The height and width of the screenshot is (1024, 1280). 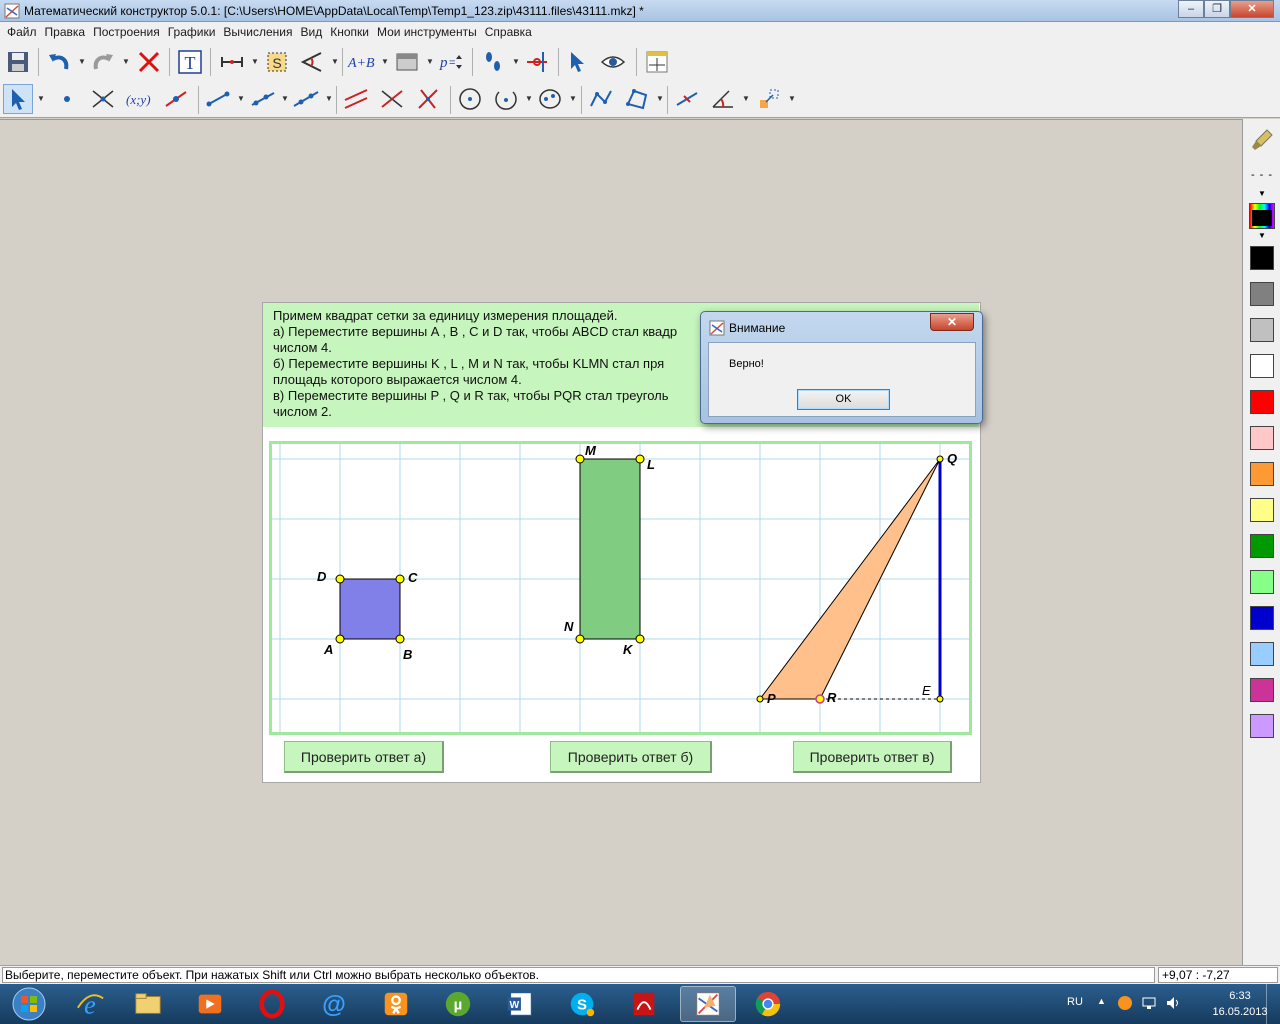 What do you see at coordinates (644, 1004) in the screenshot?
I see `pdf-reader-icon` at bounding box center [644, 1004].